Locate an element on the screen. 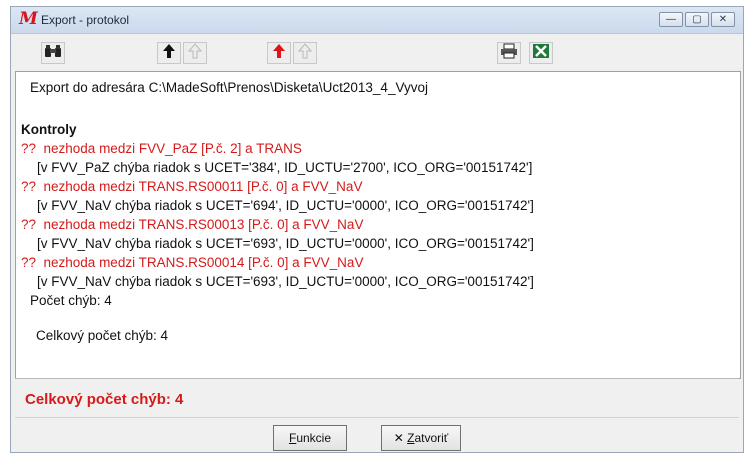 This screenshot has width=750, height=453. close-window-button: ✕ is located at coordinates (723, 19).